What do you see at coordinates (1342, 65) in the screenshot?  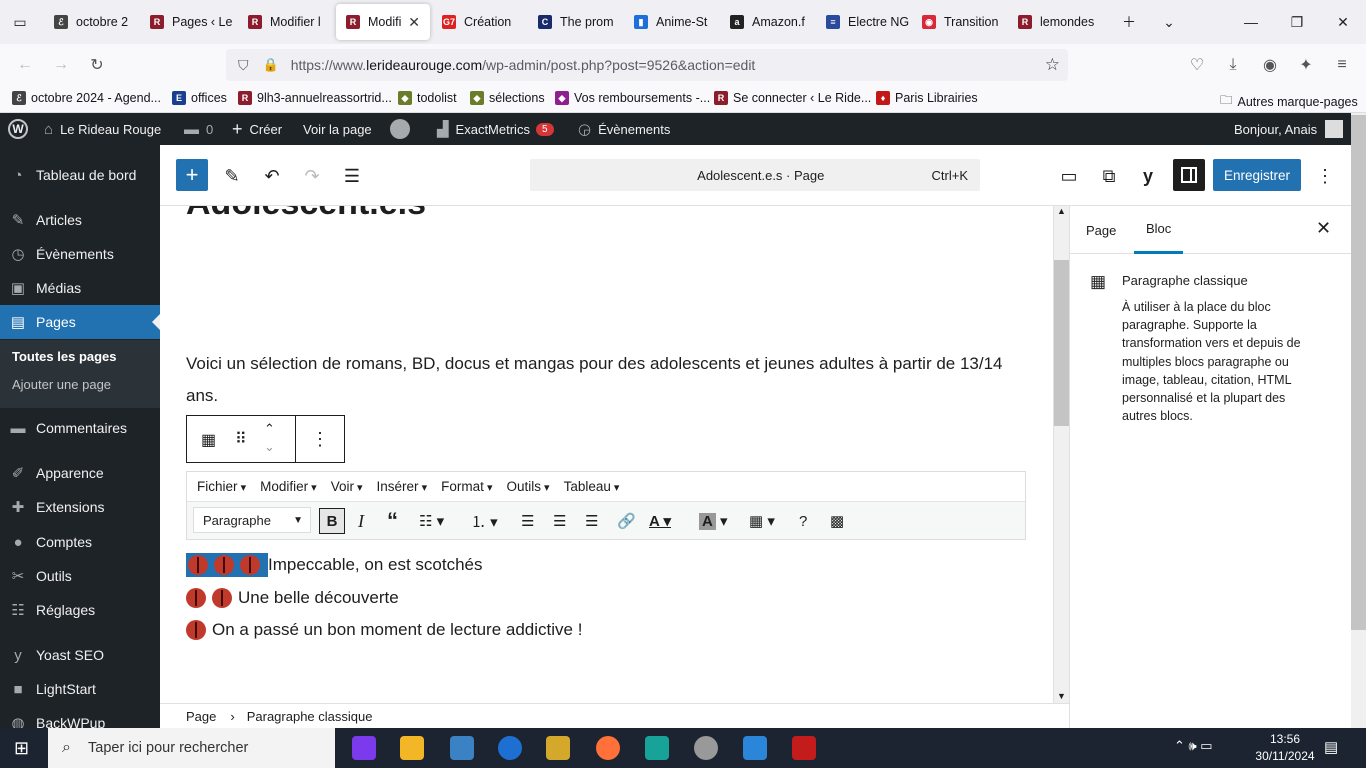 I see `menu-icon: ≡` at bounding box center [1342, 65].